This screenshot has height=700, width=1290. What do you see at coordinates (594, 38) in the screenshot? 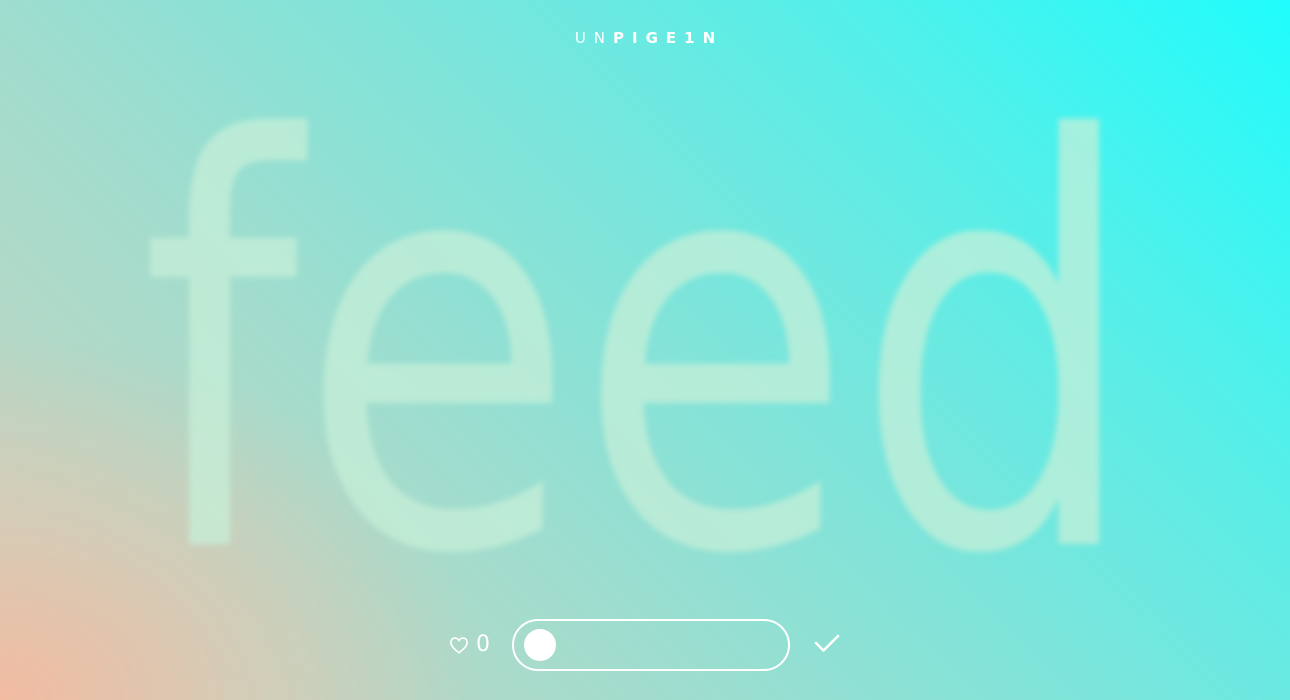
I see `brand-prefix: UN` at bounding box center [594, 38].